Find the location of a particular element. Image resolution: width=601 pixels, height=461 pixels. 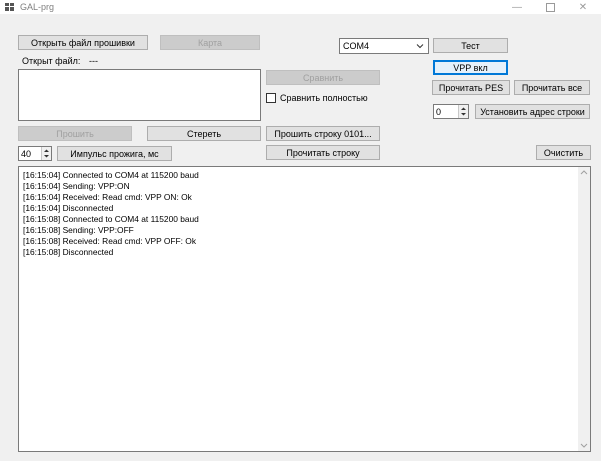

chevron-down-icon is located at coordinates (420, 46).